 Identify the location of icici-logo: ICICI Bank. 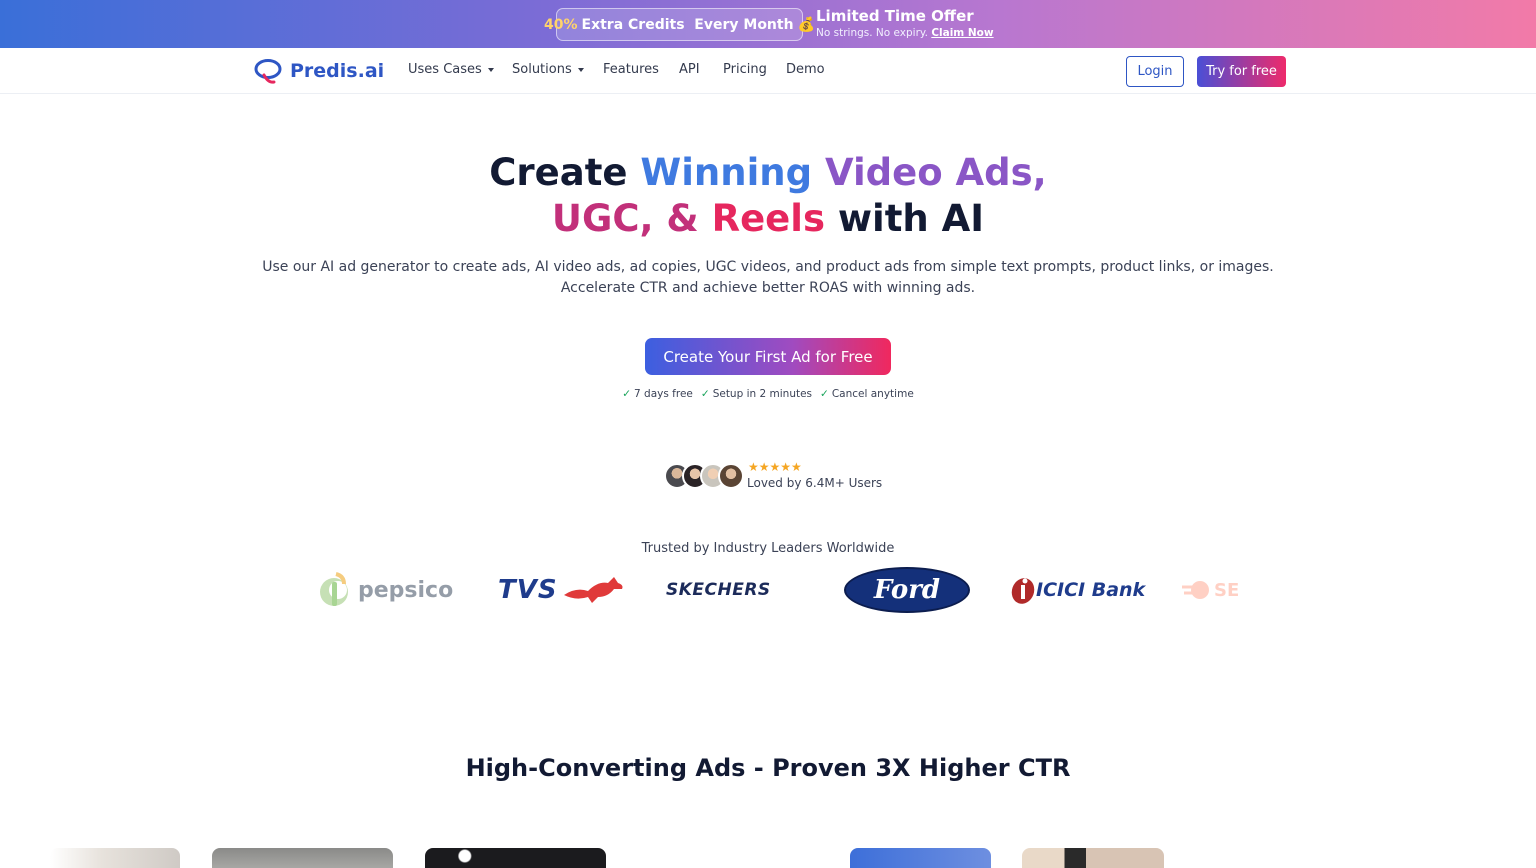
(1077, 590).